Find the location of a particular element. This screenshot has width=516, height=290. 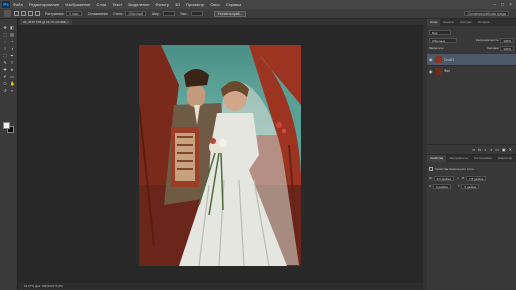

tab-navigator: Навигатор is located at coordinates (505, 158).